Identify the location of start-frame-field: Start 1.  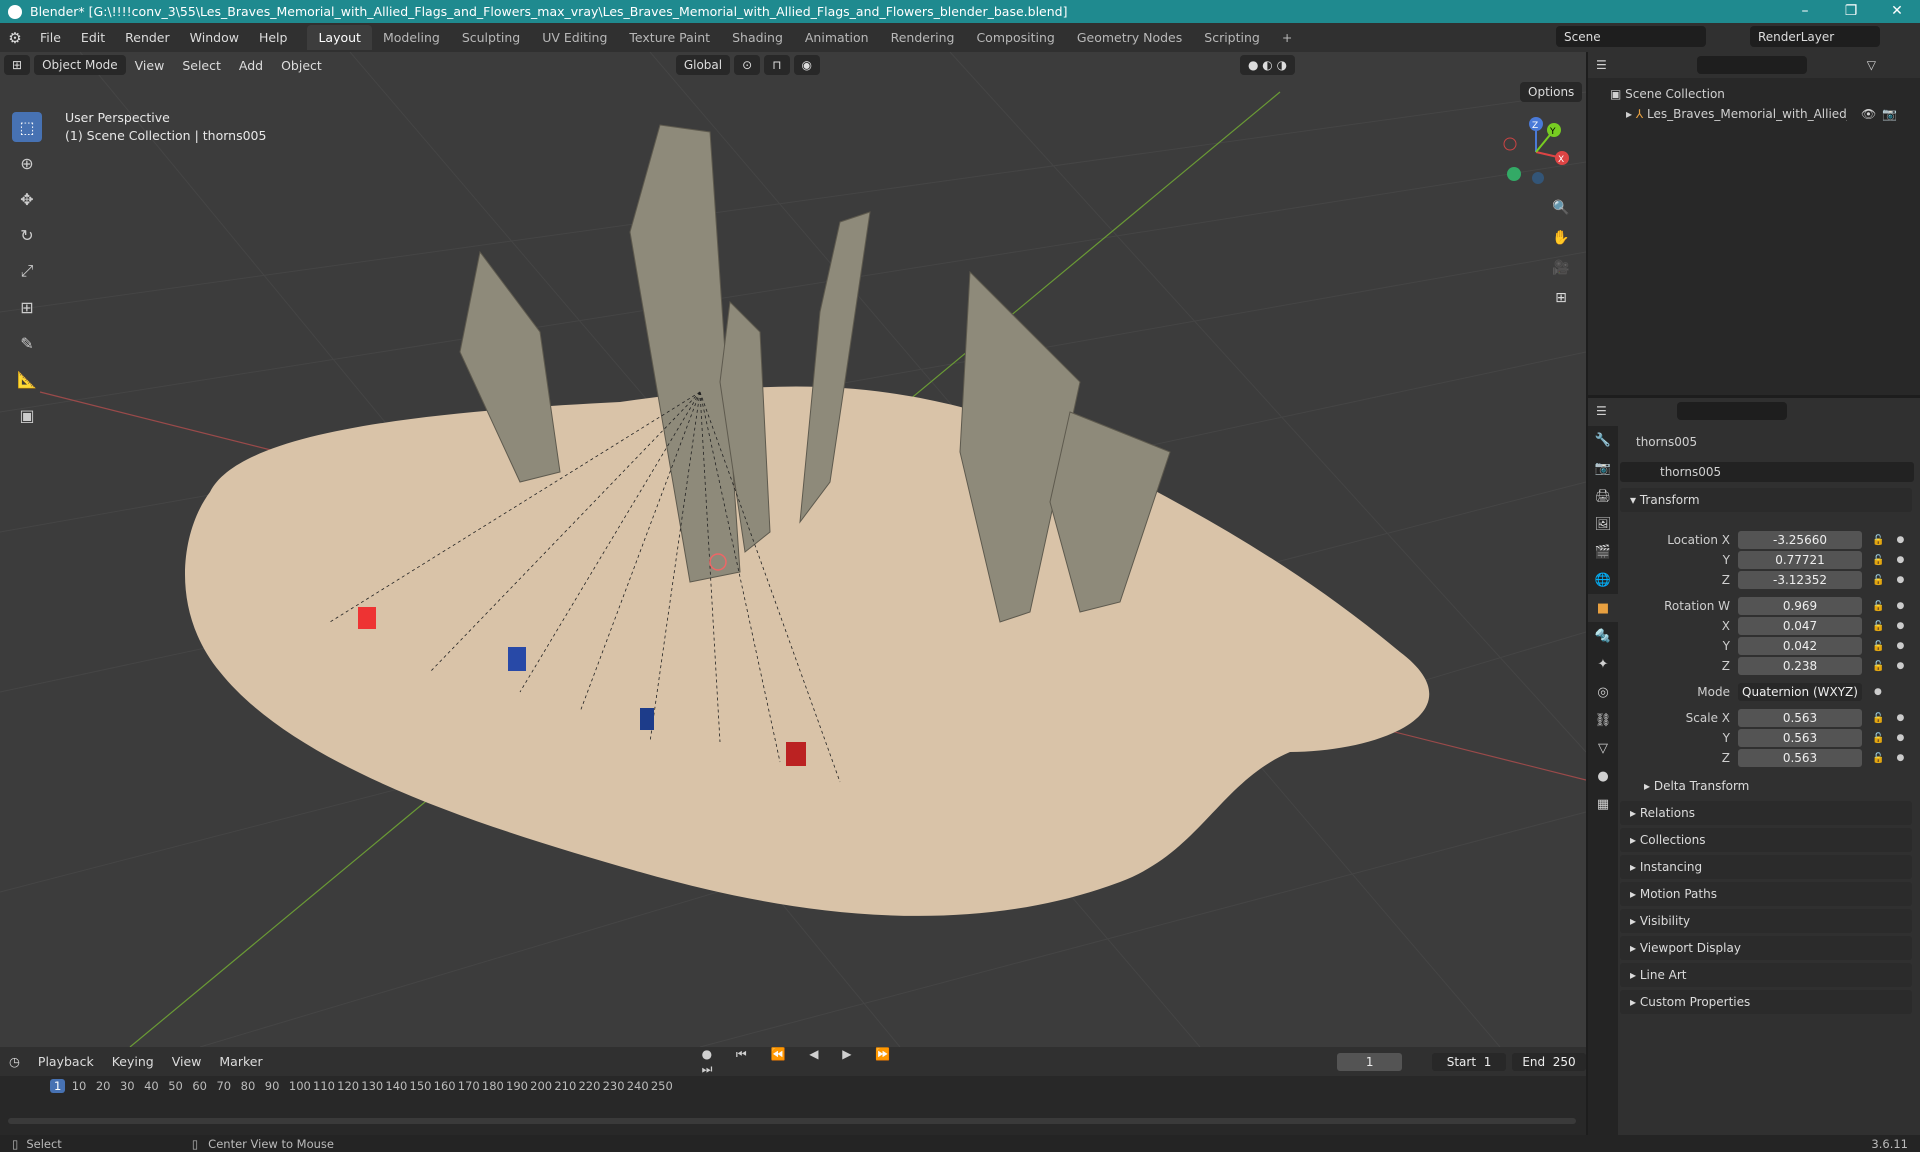
(1469, 1061).